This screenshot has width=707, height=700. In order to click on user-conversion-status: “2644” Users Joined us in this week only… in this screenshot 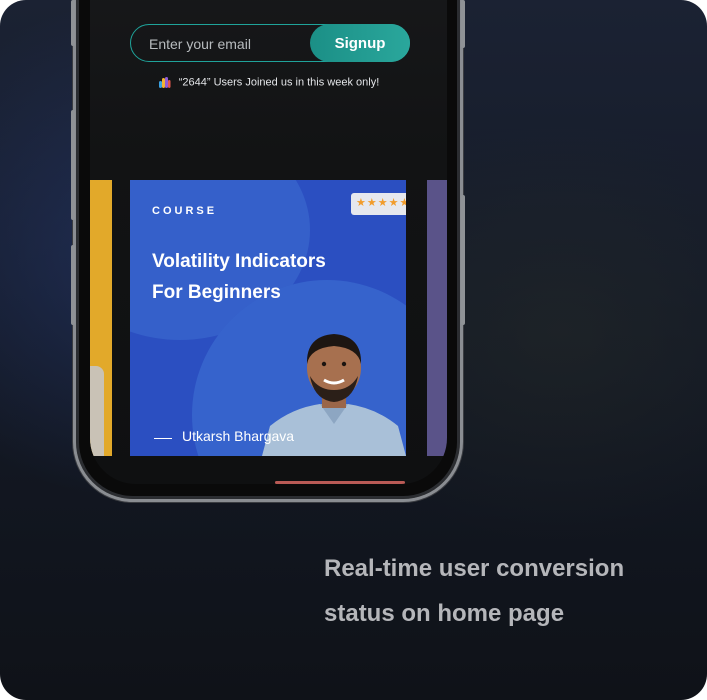, I will do `click(268, 82)`.